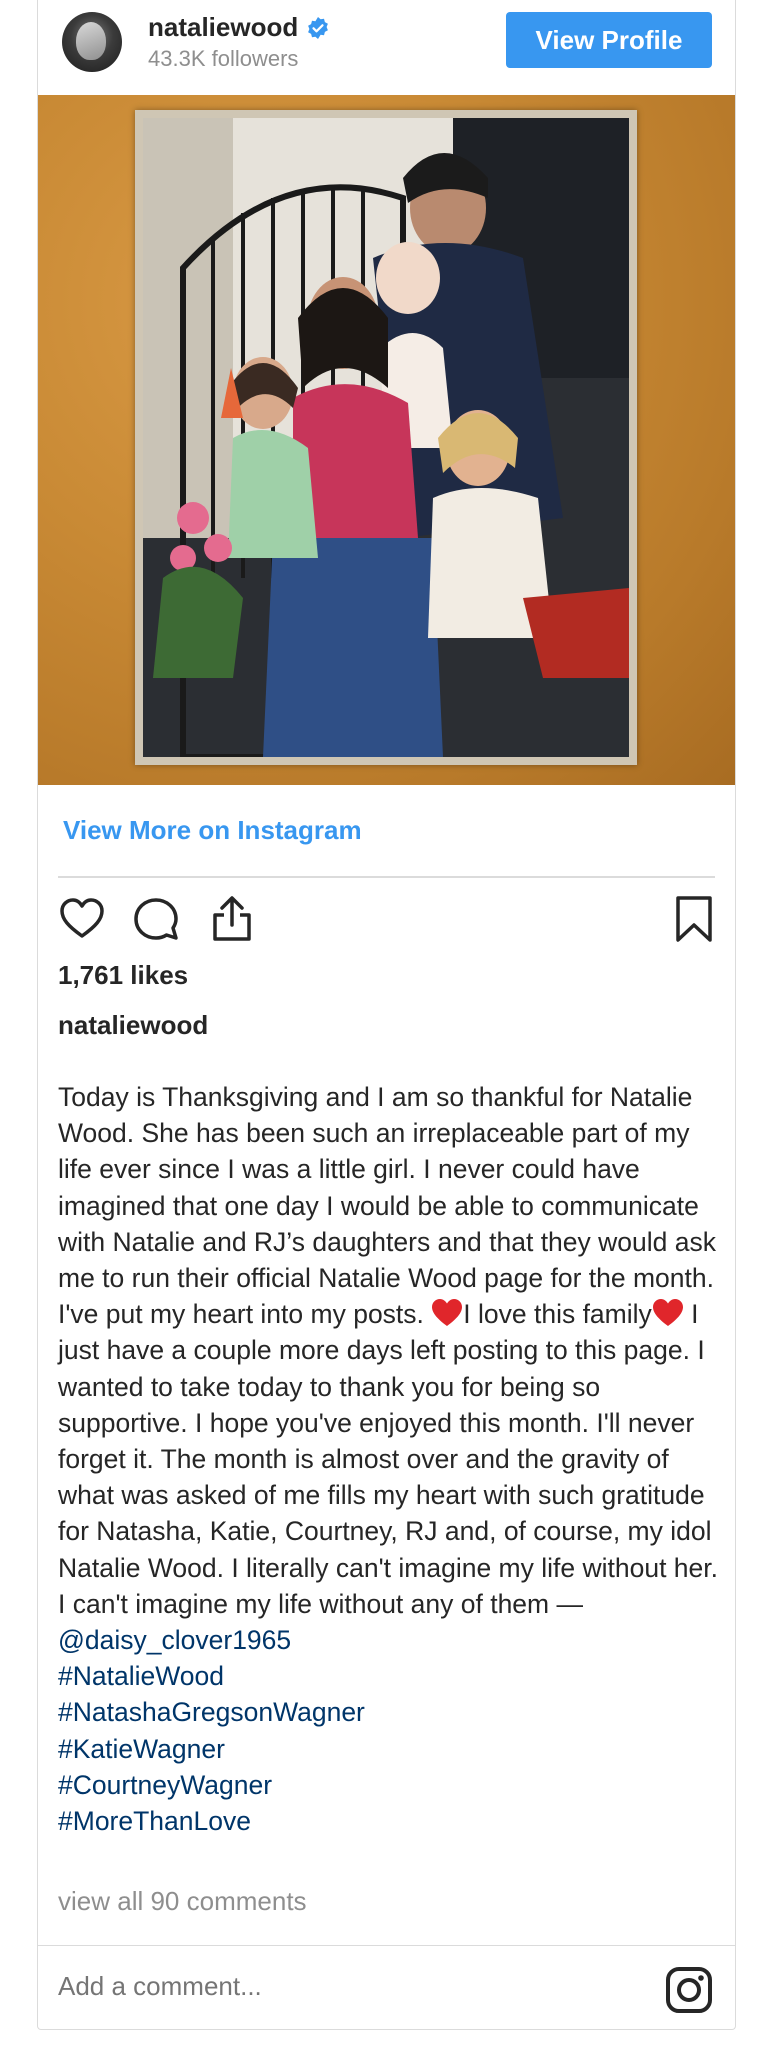 The width and height of the screenshot is (777, 2046). I want to click on hashtag-link: #NatalieWood, so click(141, 1676).